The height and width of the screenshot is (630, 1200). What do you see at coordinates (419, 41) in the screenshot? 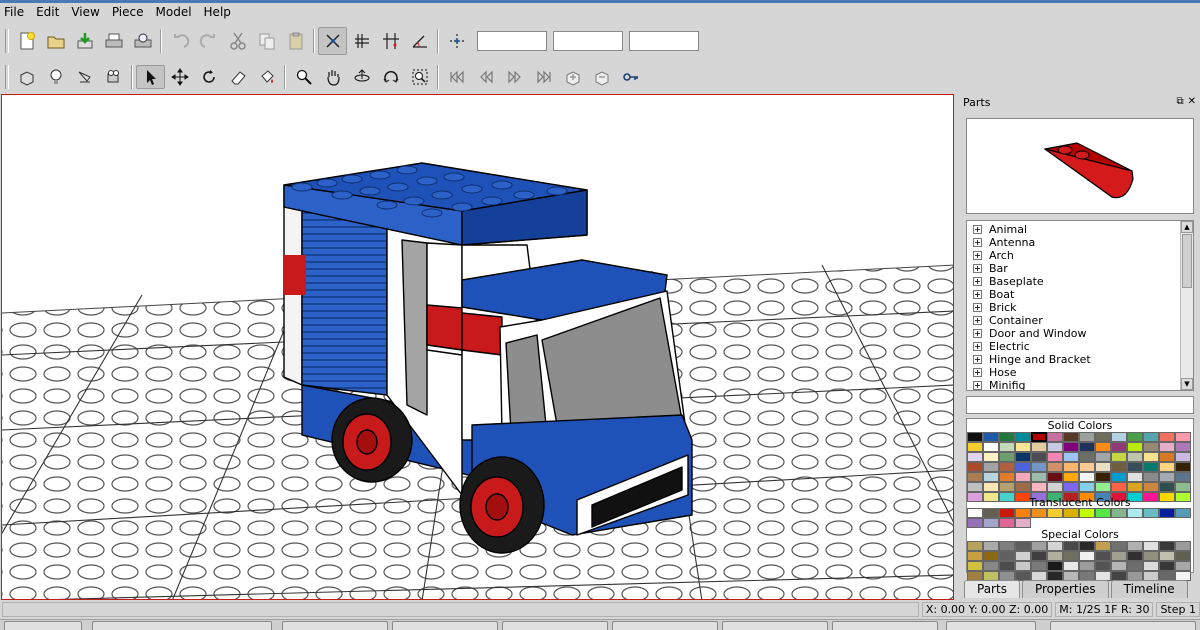
I see `snap-angle-button` at bounding box center [419, 41].